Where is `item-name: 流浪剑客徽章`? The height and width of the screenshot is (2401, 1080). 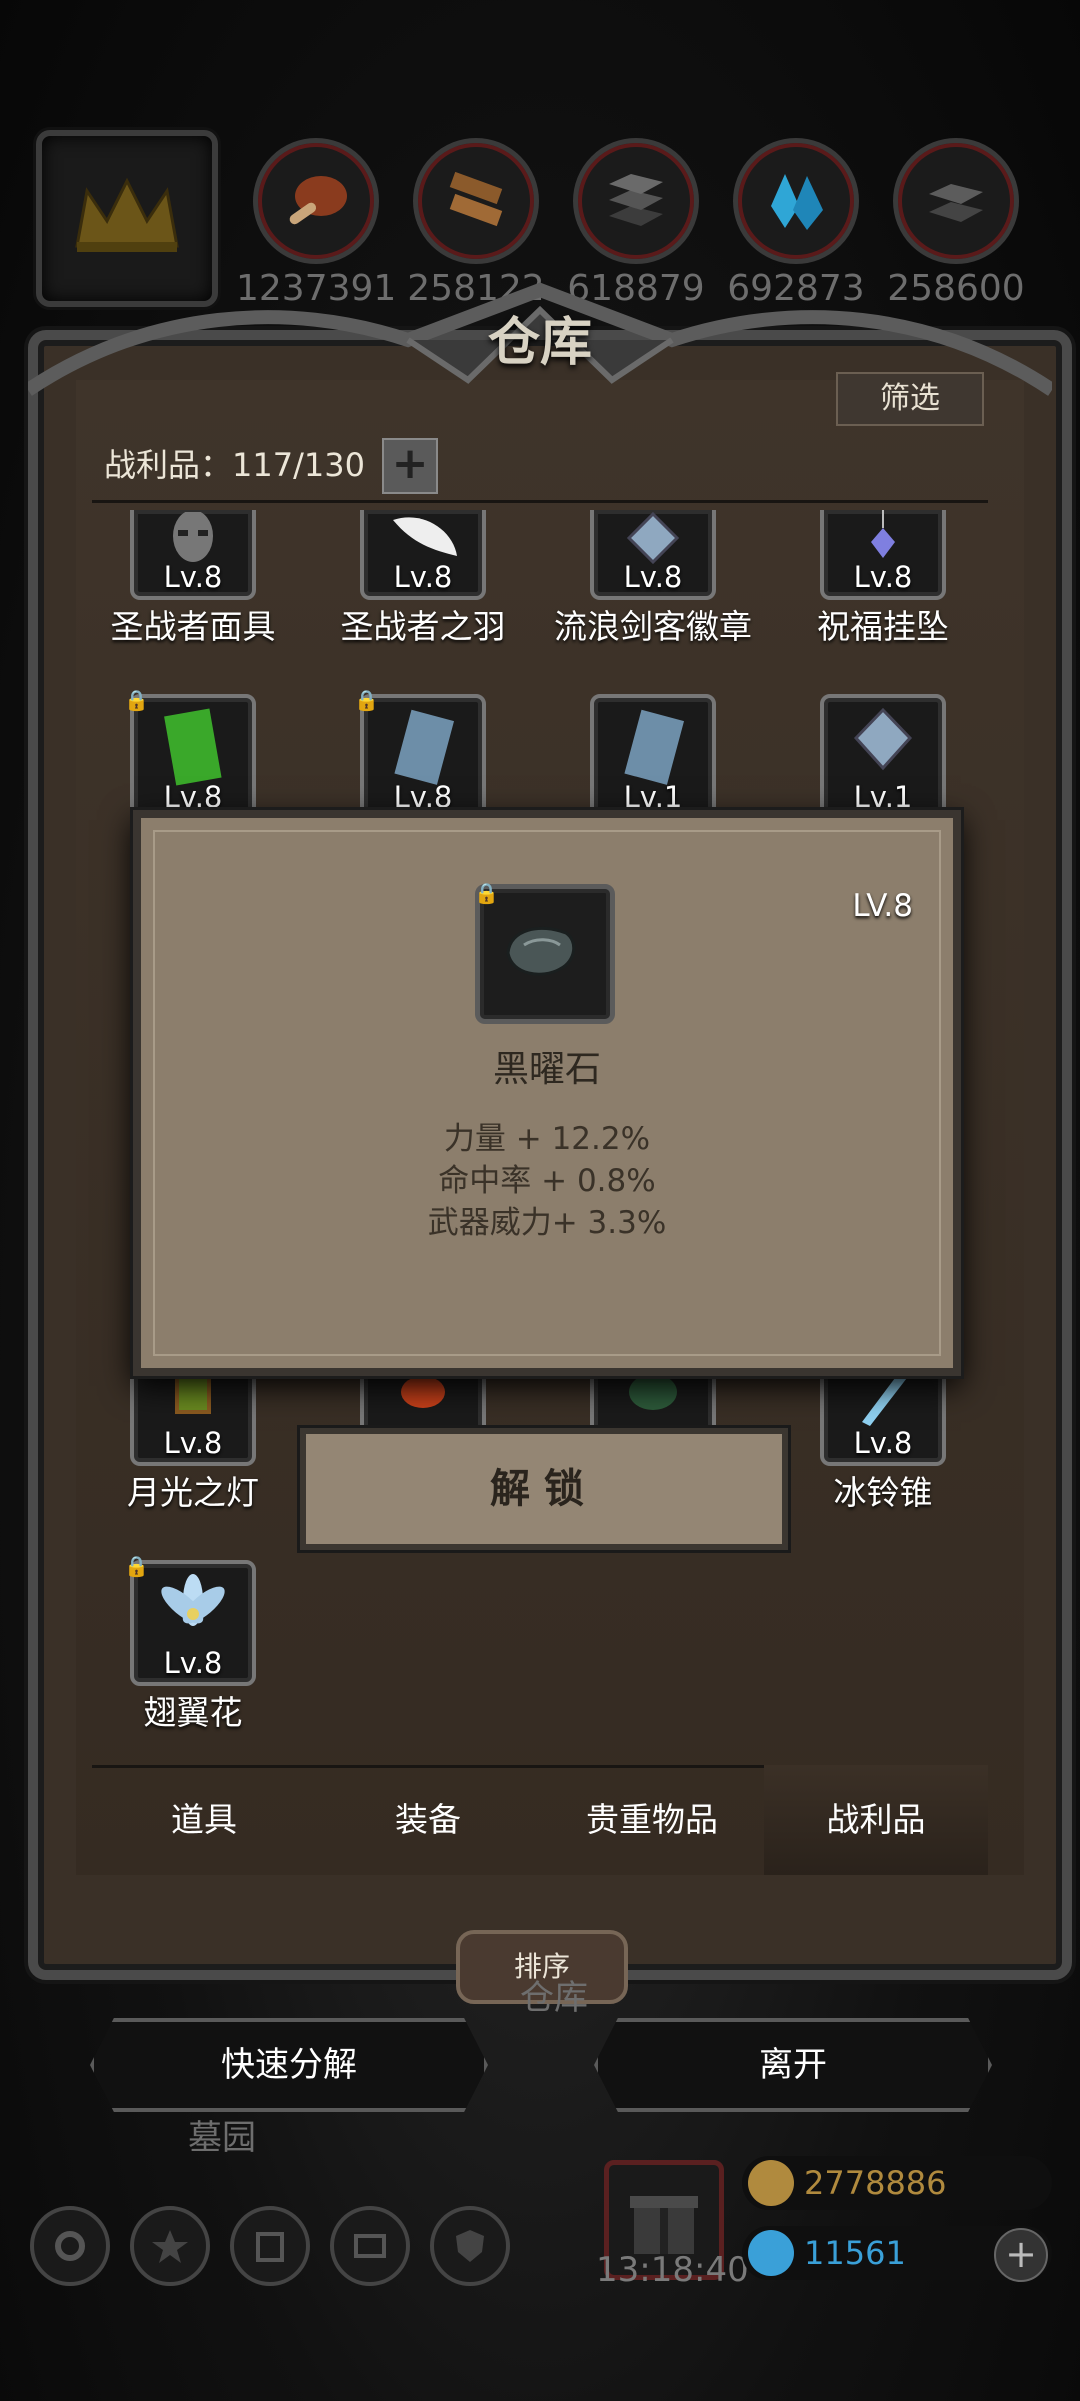
item-name: 流浪剑客徽章 is located at coordinates (653, 626).